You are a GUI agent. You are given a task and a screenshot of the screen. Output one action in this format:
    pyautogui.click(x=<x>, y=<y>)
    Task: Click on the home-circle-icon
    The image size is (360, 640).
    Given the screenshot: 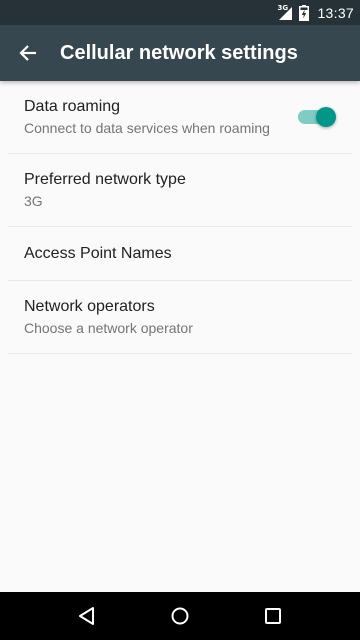 What is the action you would take?
    pyautogui.click(x=180, y=616)
    